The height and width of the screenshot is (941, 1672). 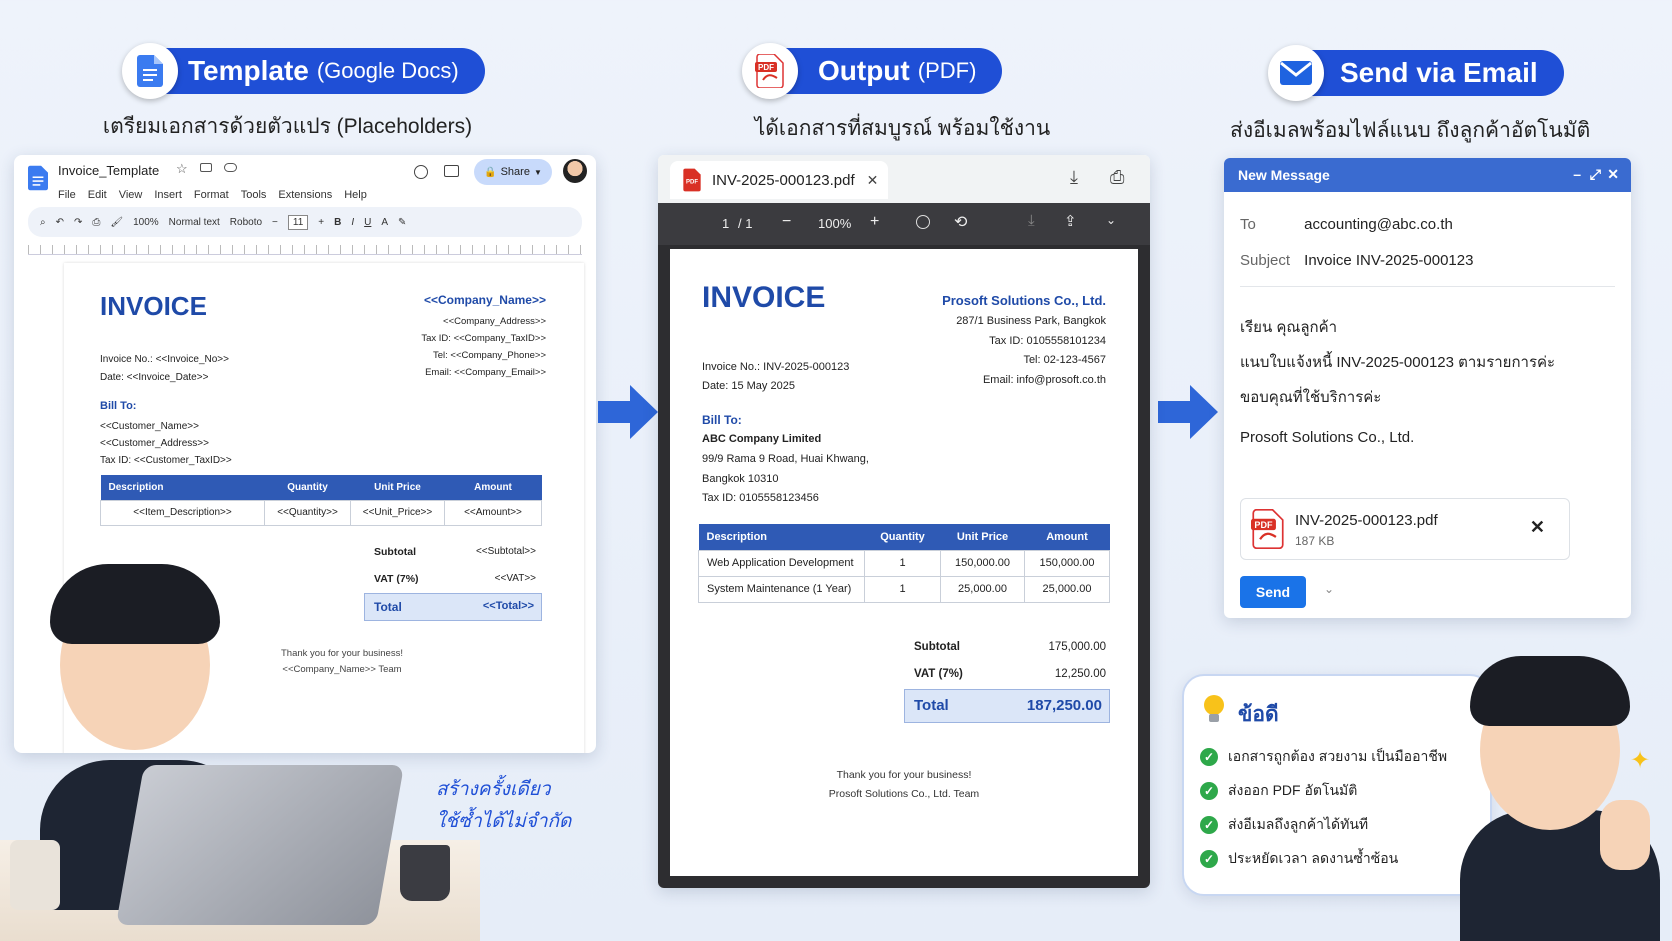 I want to click on font-select: Roboto, so click(x=246, y=222).